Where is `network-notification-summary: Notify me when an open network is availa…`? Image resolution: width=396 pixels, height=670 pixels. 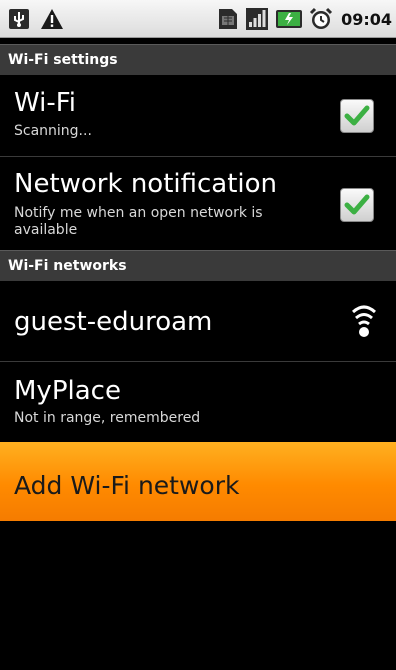
network-notification-summary: Notify me when an open network is availa… is located at coordinates (138, 221).